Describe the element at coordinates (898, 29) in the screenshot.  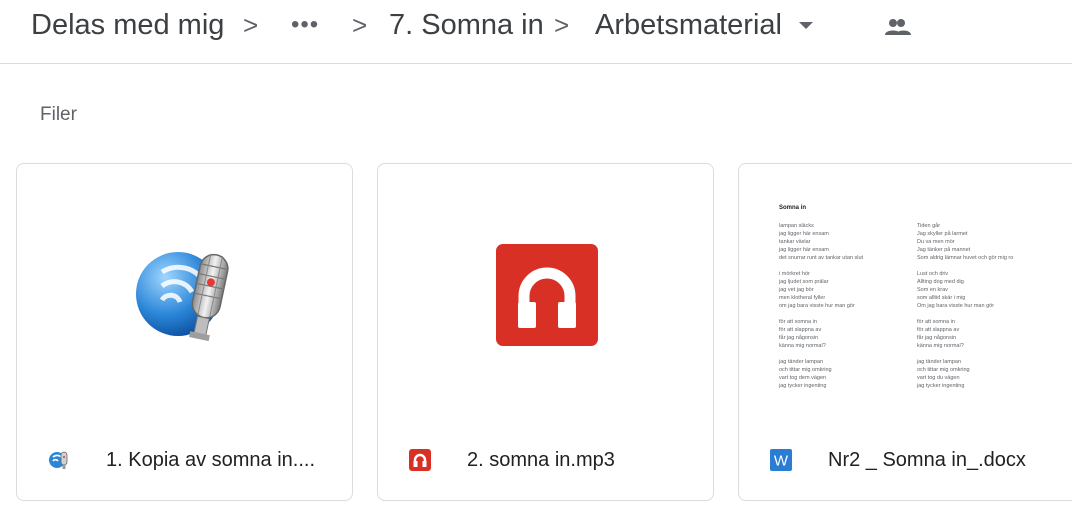
I see `people-icon` at that location.